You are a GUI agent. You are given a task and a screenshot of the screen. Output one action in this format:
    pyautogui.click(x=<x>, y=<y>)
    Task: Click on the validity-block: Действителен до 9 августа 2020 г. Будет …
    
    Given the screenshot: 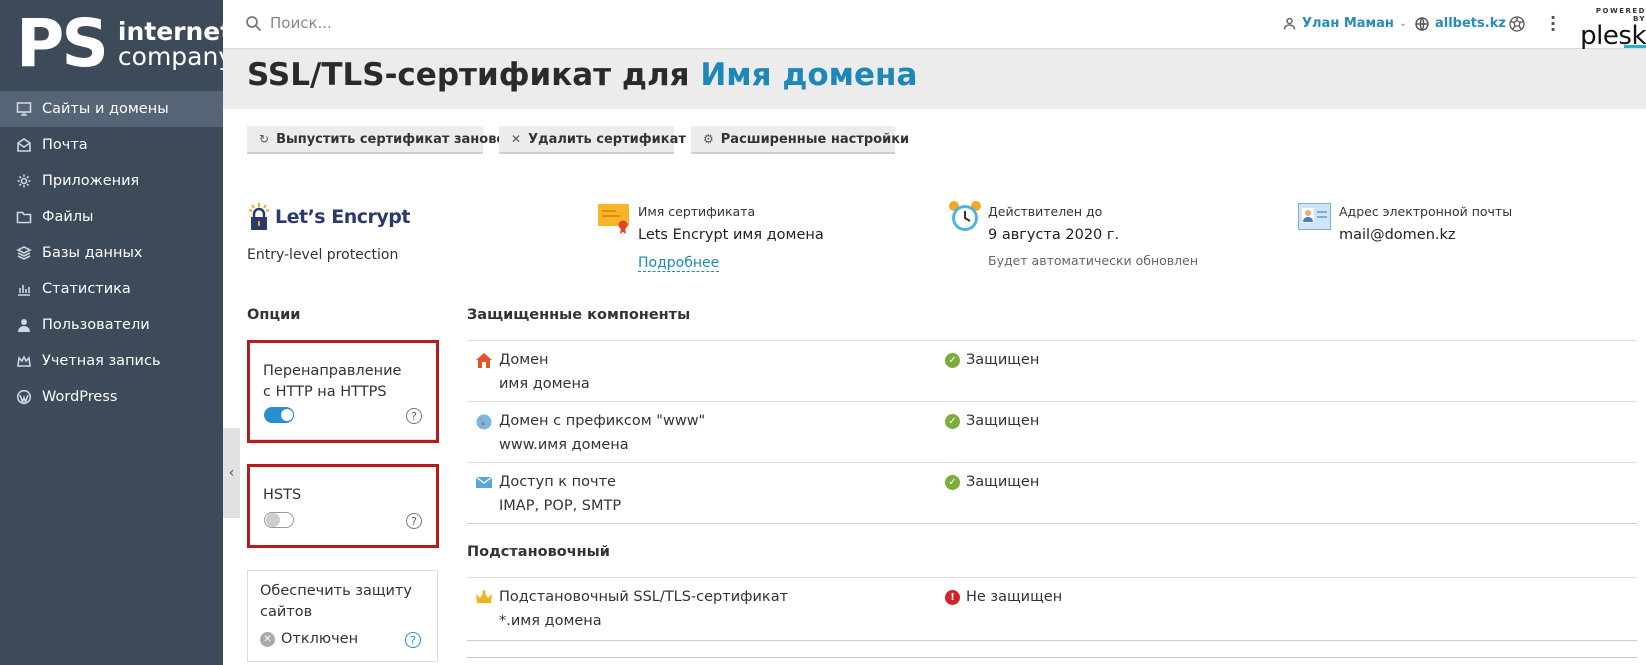 What is the action you would take?
    pyautogui.click(x=1093, y=236)
    